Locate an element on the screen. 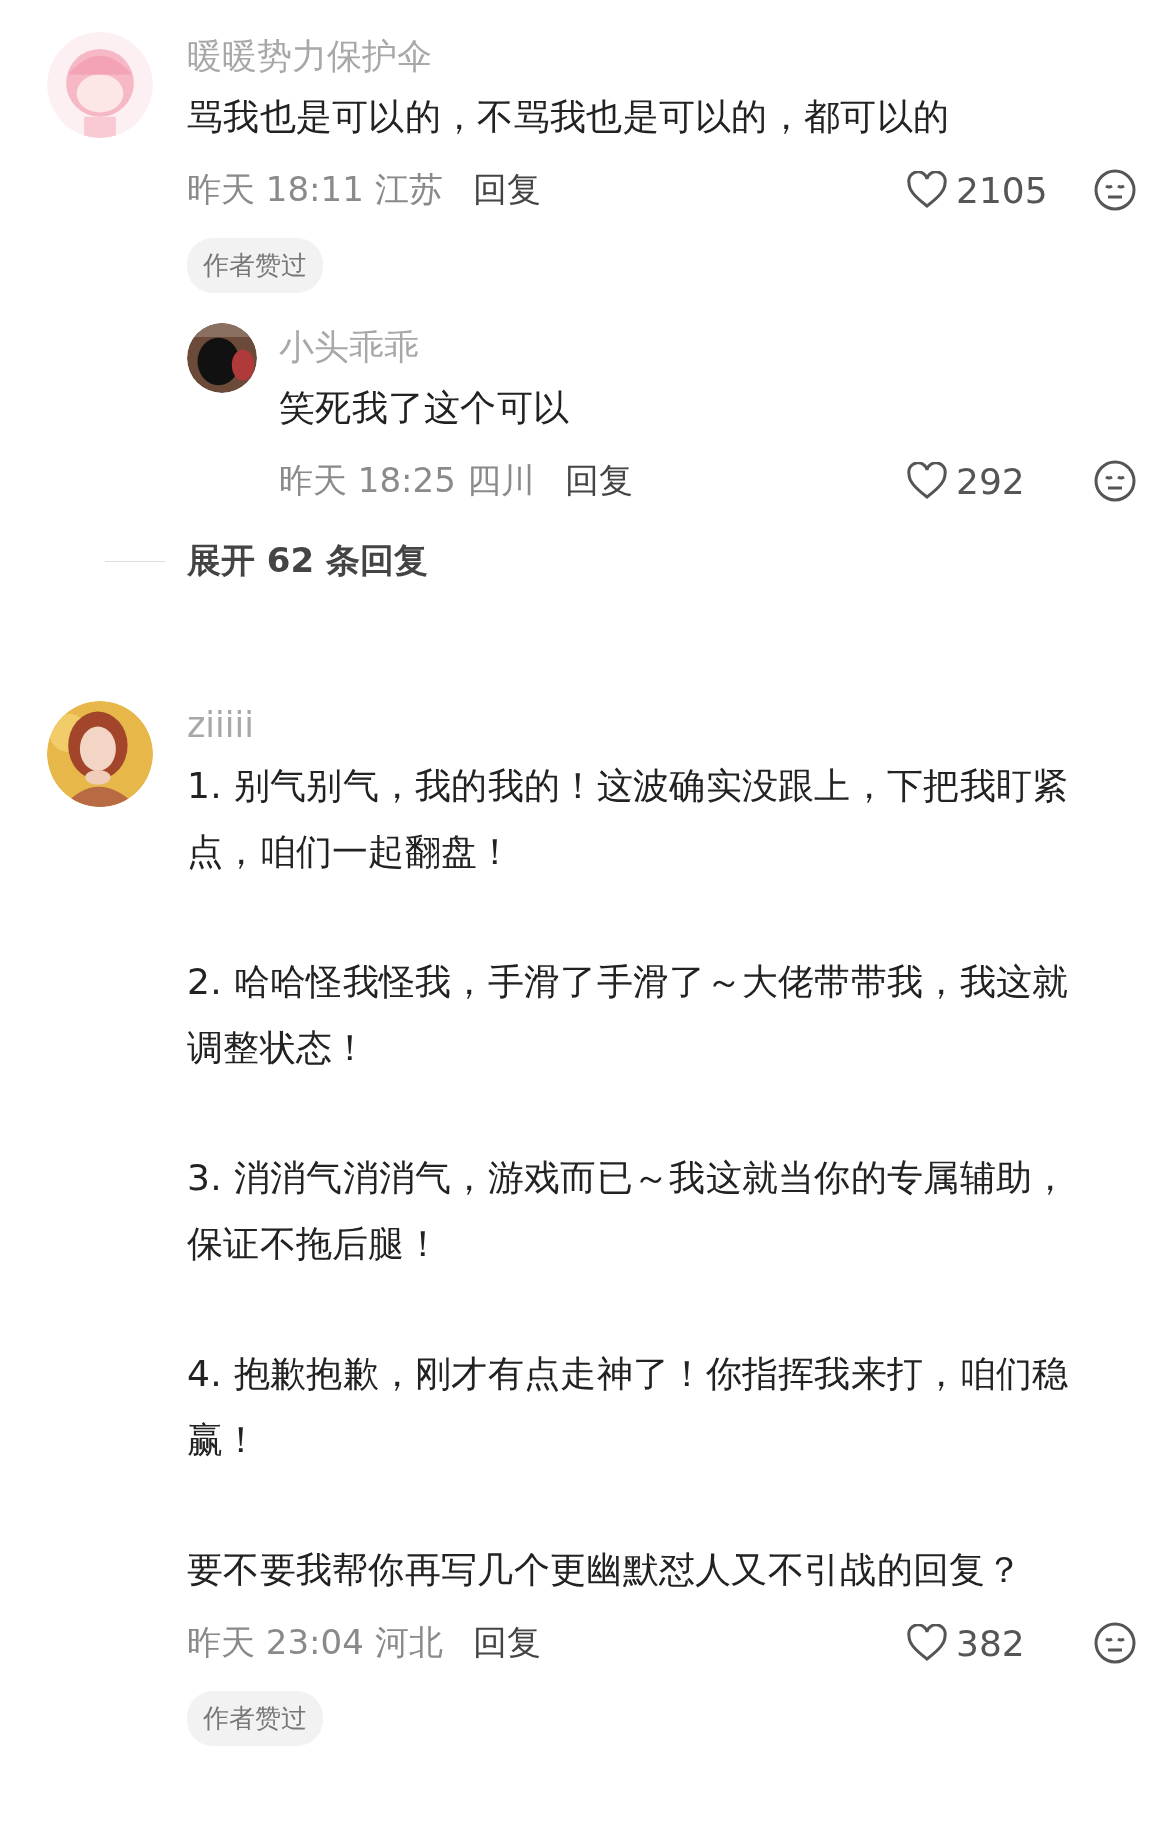  timestamp-location: 昨天 18:25 四川 is located at coordinates (407, 480).